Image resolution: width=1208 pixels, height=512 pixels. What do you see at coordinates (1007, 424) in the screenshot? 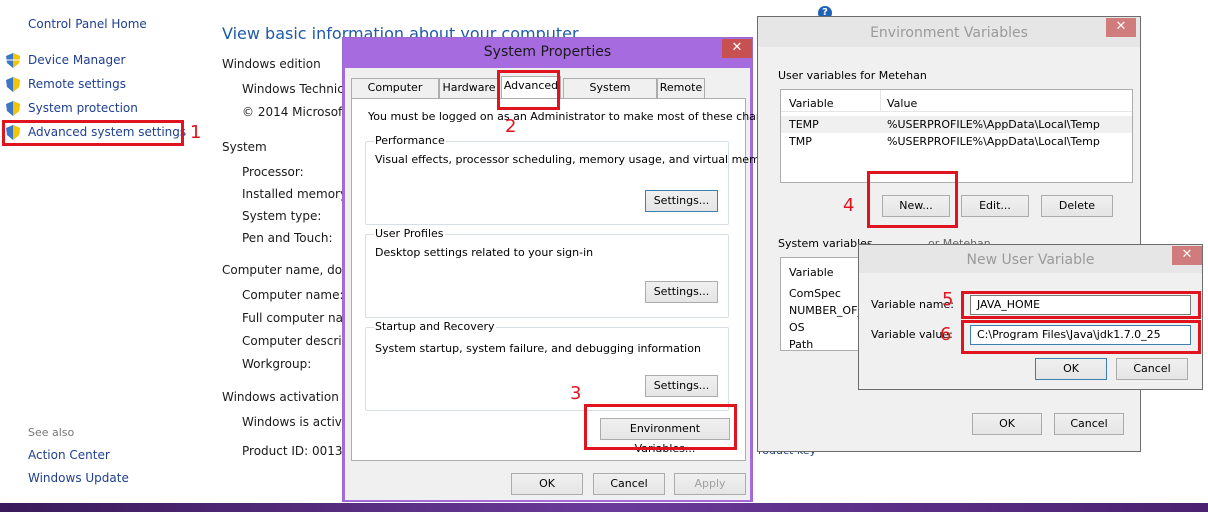
I see `env-ok-button: OK` at bounding box center [1007, 424].